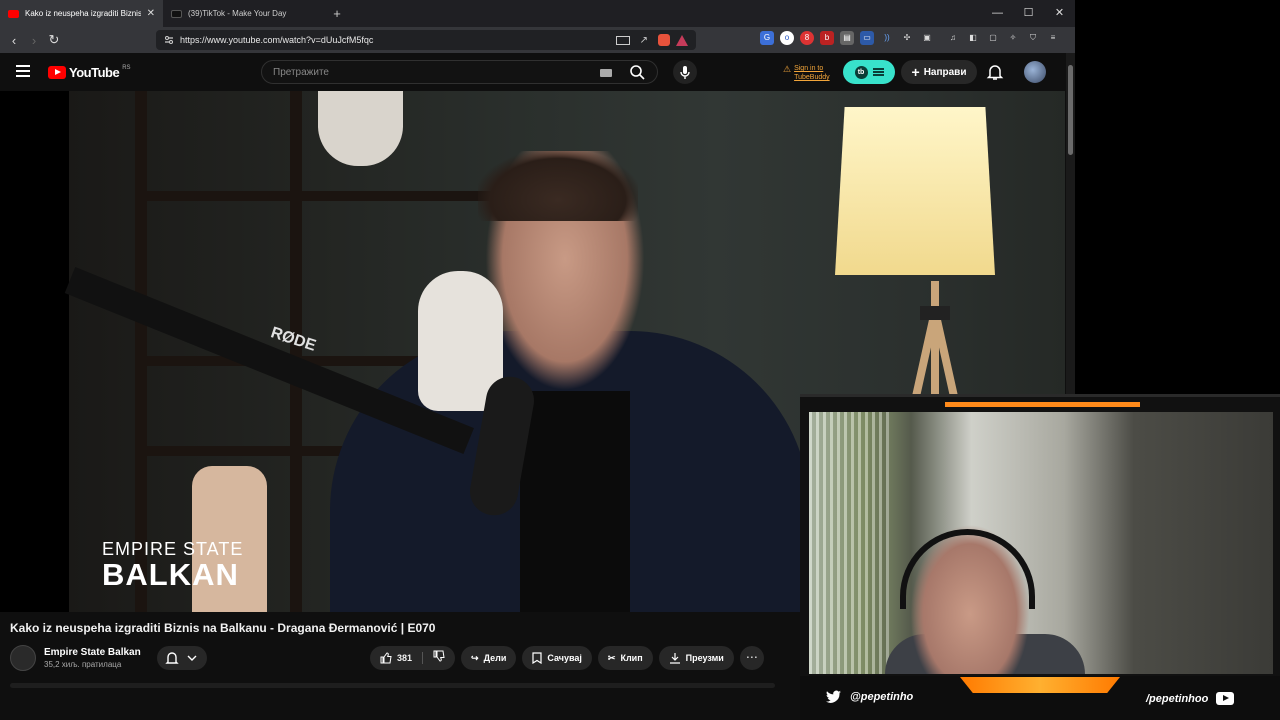 This screenshot has height=720, width=1280. I want to click on channel-watermark: EMPIRE STATE BALKAN, so click(172, 565).